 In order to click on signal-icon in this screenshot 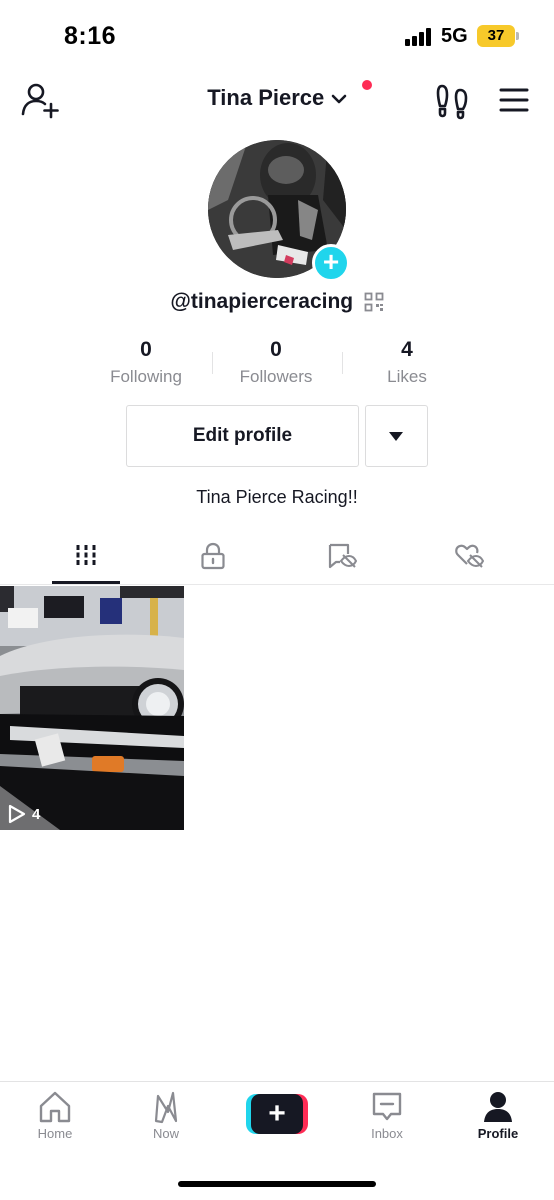, I will do `click(419, 37)`.